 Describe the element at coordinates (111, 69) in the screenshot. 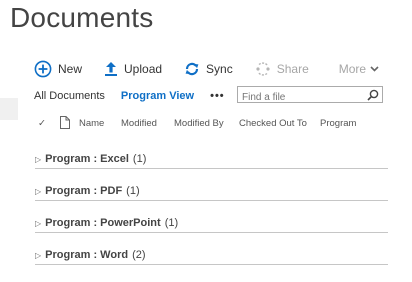

I see `upload-arrow-icon` at that location.